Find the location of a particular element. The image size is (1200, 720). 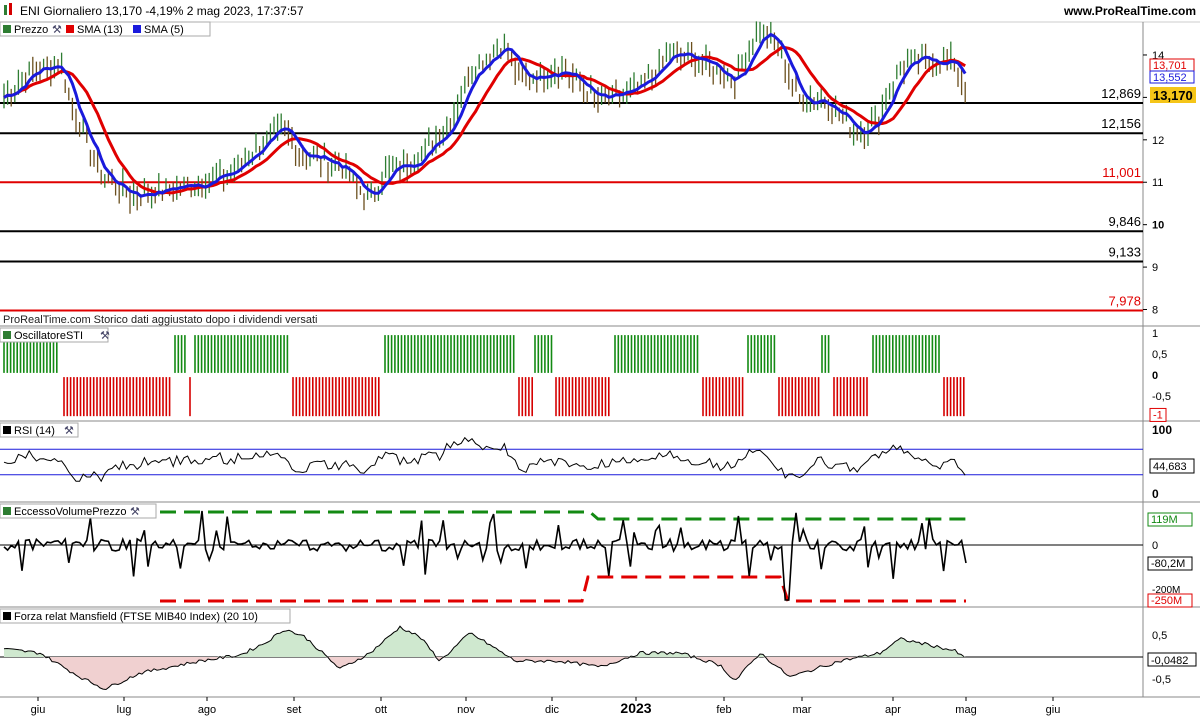

mansfield-tick-label: -0,5 is located at coordinates (1161, 680).